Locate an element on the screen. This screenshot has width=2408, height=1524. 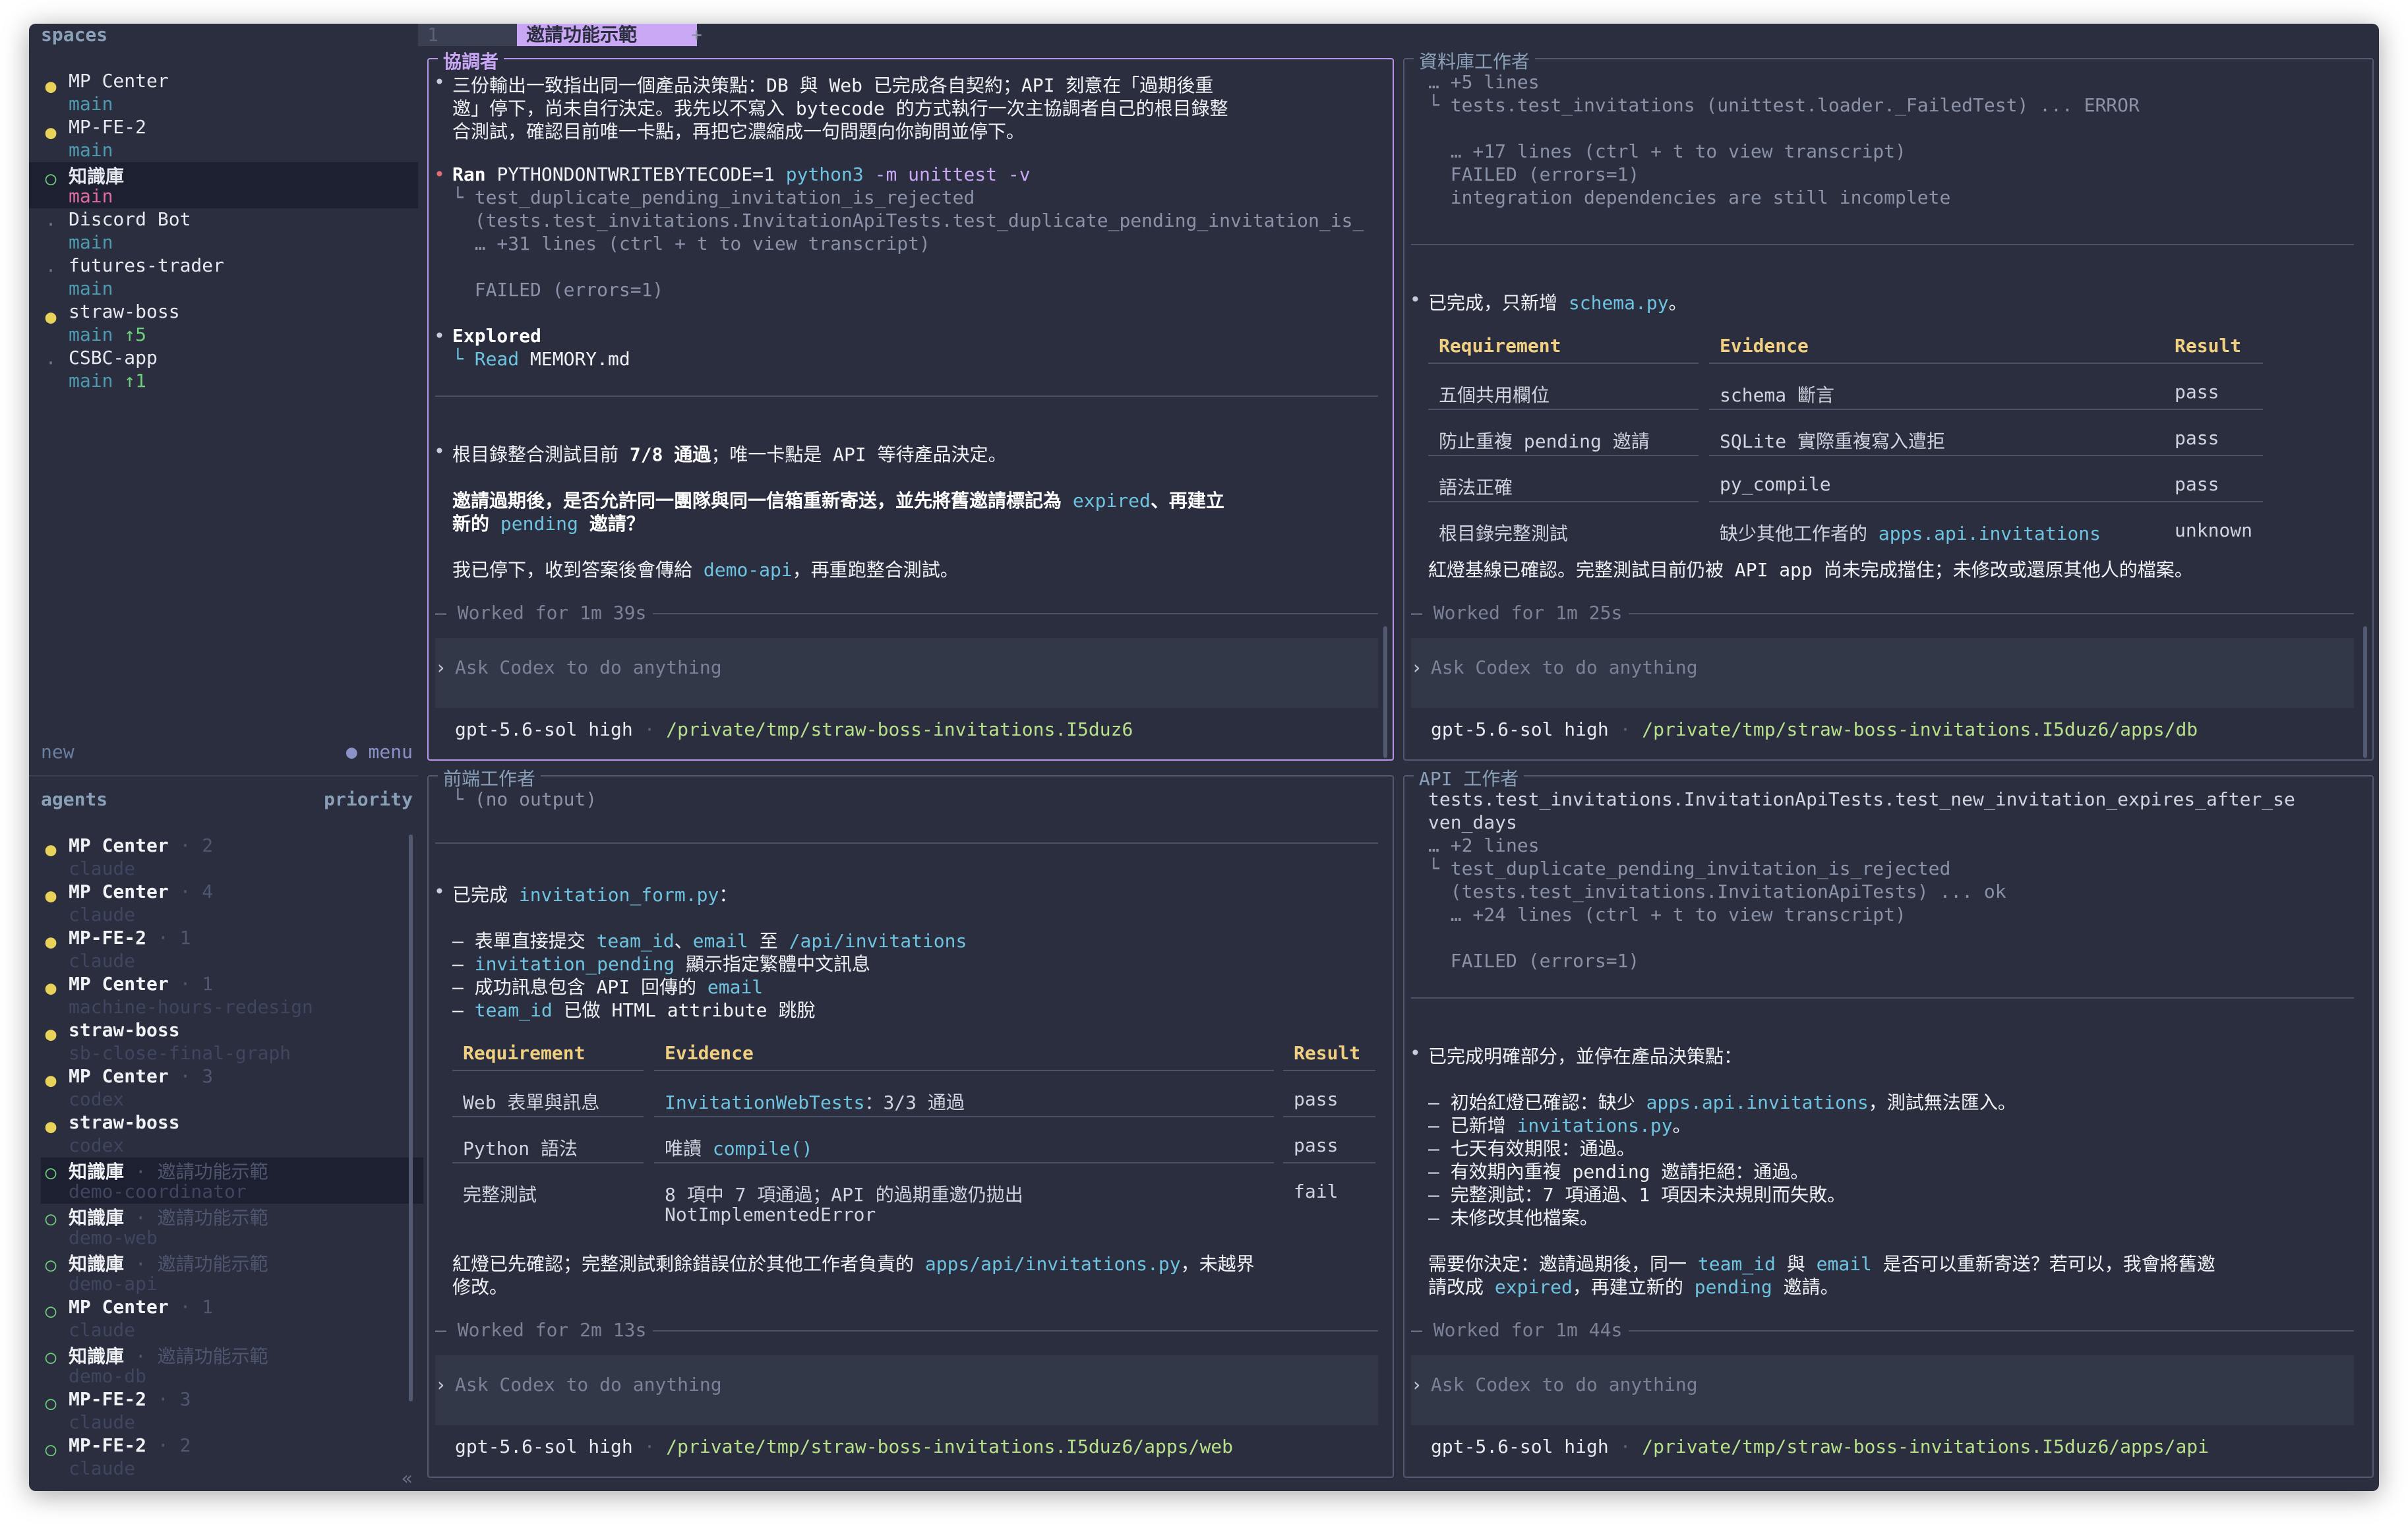
table-cell: 8 項中 7 項通過；API 的過期重邀仍拋出 is located at coordinates (844, 1195).